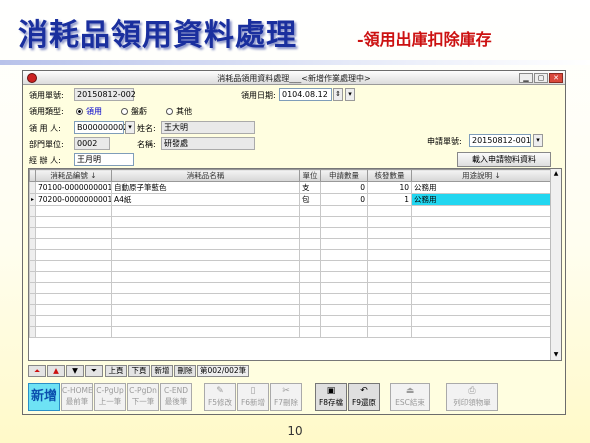 The image size is (590, 443). I want to click on delete-button: ✂ F7刪除, so click(286, 397).